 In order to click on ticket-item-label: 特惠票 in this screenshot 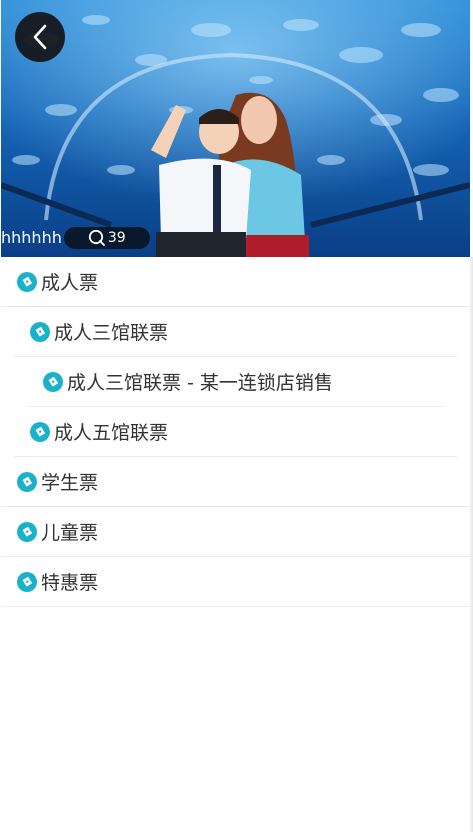, I will do `click(70, 583)`.